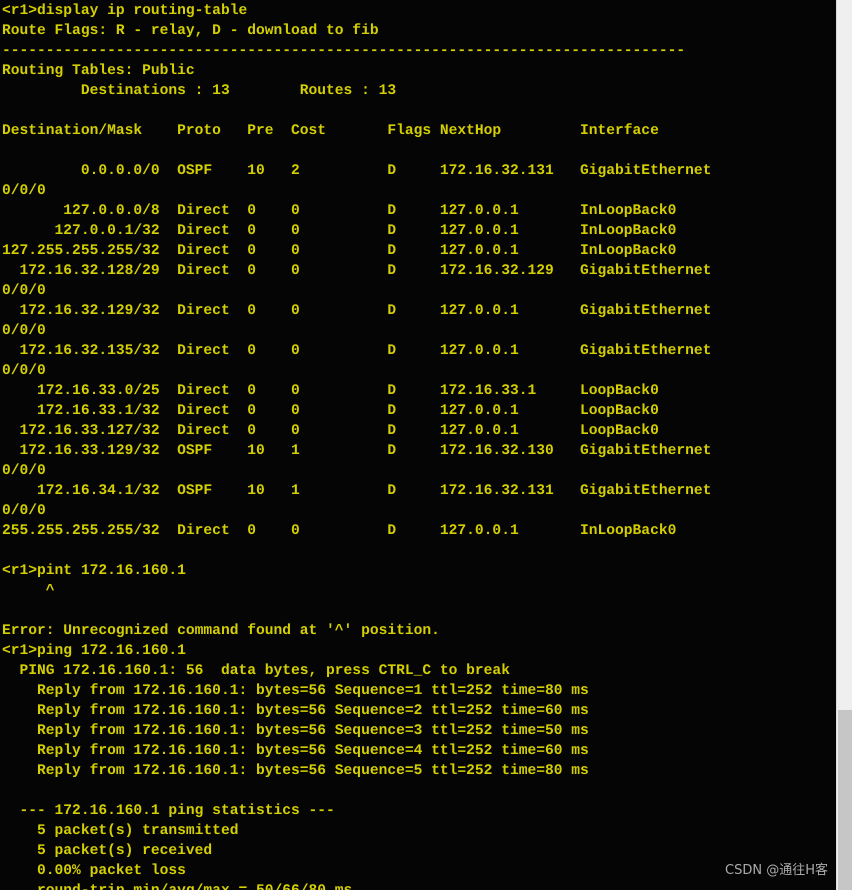 The width and height of the screenshot is (852, 890). What do you see at coordinates (844, 445) in the screenshot?
I see `vertical-scrollbar-track` at bounding box center [844, 445].